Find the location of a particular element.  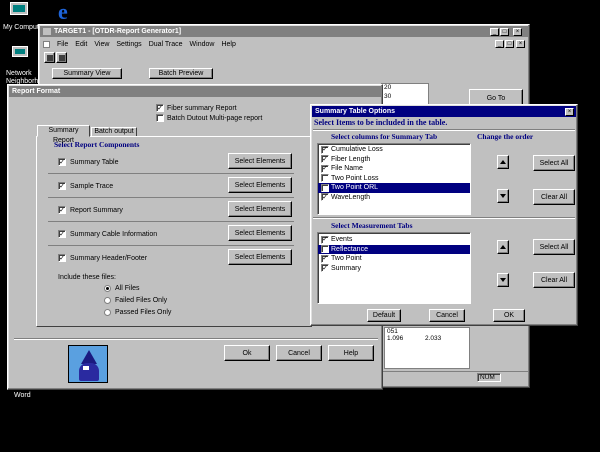

summary-view-button: Summary View is located at coordinates (87, 73).